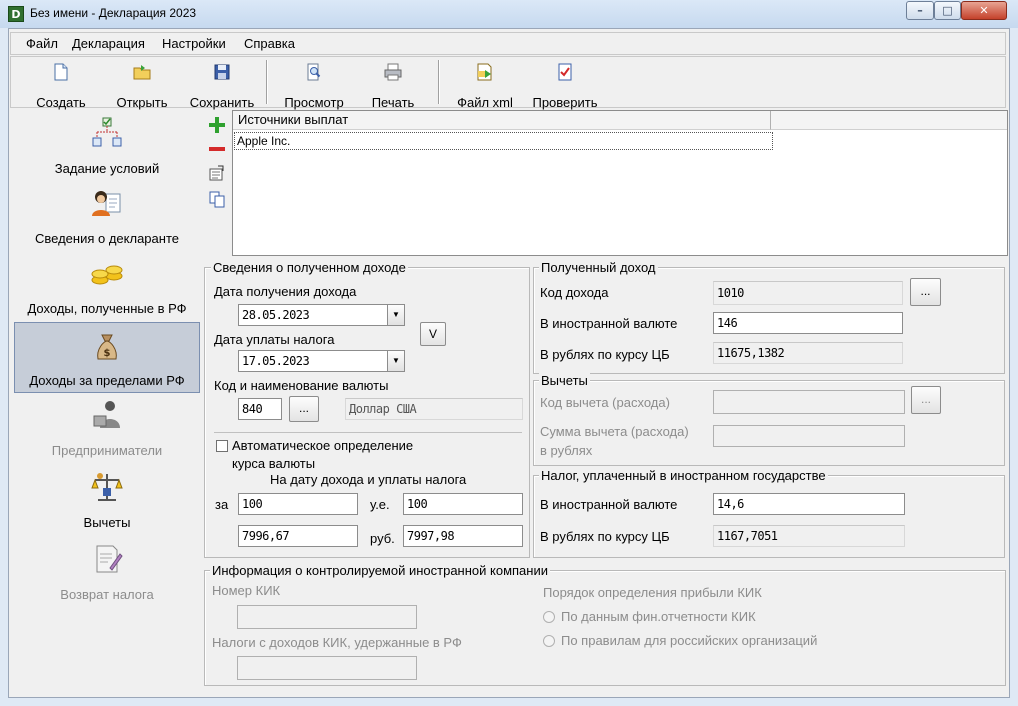 The height and width of the screenshot is (706, 1018). I want to click on date-tax-combo: 17.05.2023, so click(321, 361).